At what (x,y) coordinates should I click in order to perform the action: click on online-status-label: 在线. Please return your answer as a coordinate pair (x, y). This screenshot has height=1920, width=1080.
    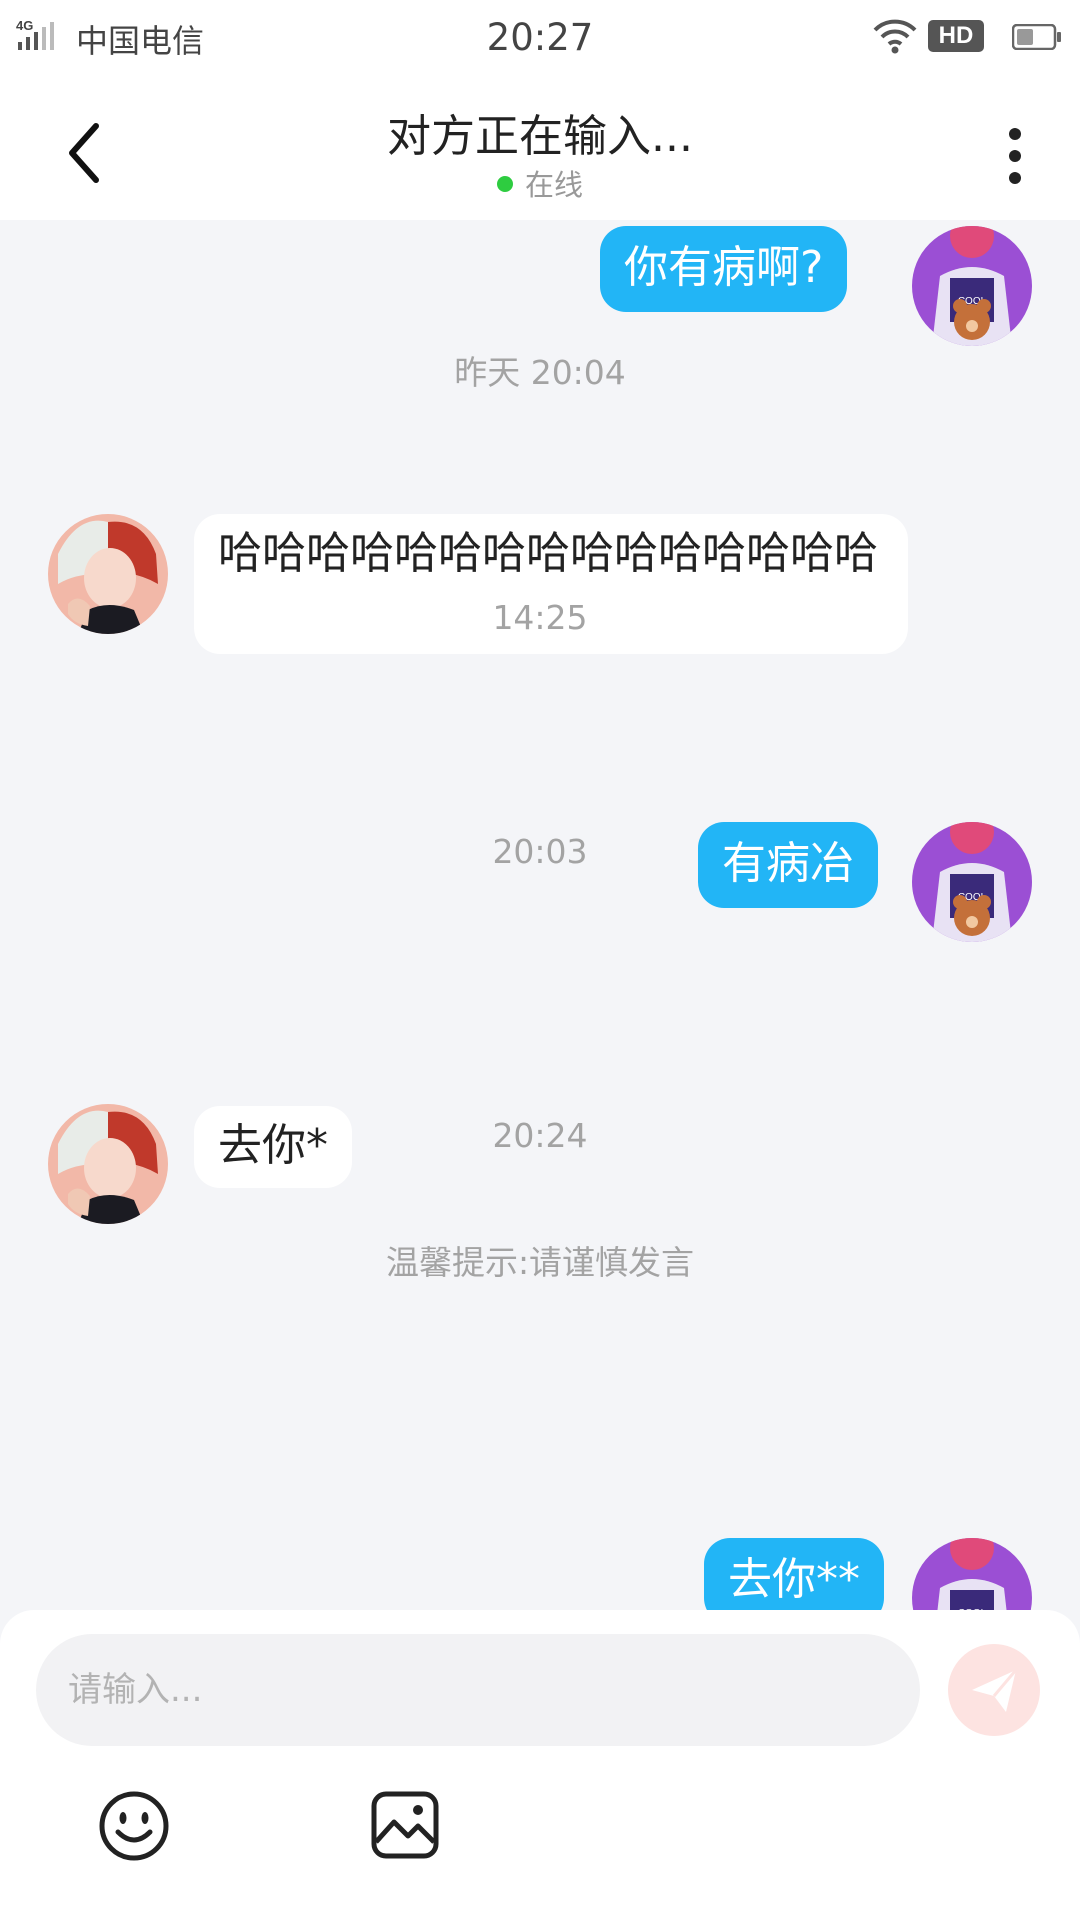
    Looking at the image, I should click on (553, 185).